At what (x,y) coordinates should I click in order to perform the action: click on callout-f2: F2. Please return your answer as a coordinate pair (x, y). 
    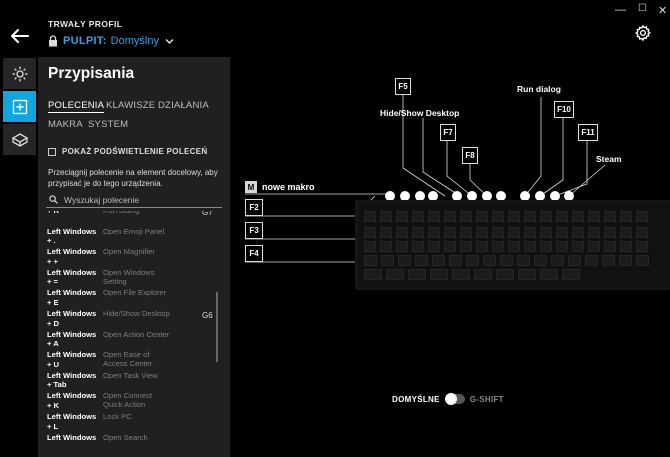
    Looking at the image, I should click on (254, 207).